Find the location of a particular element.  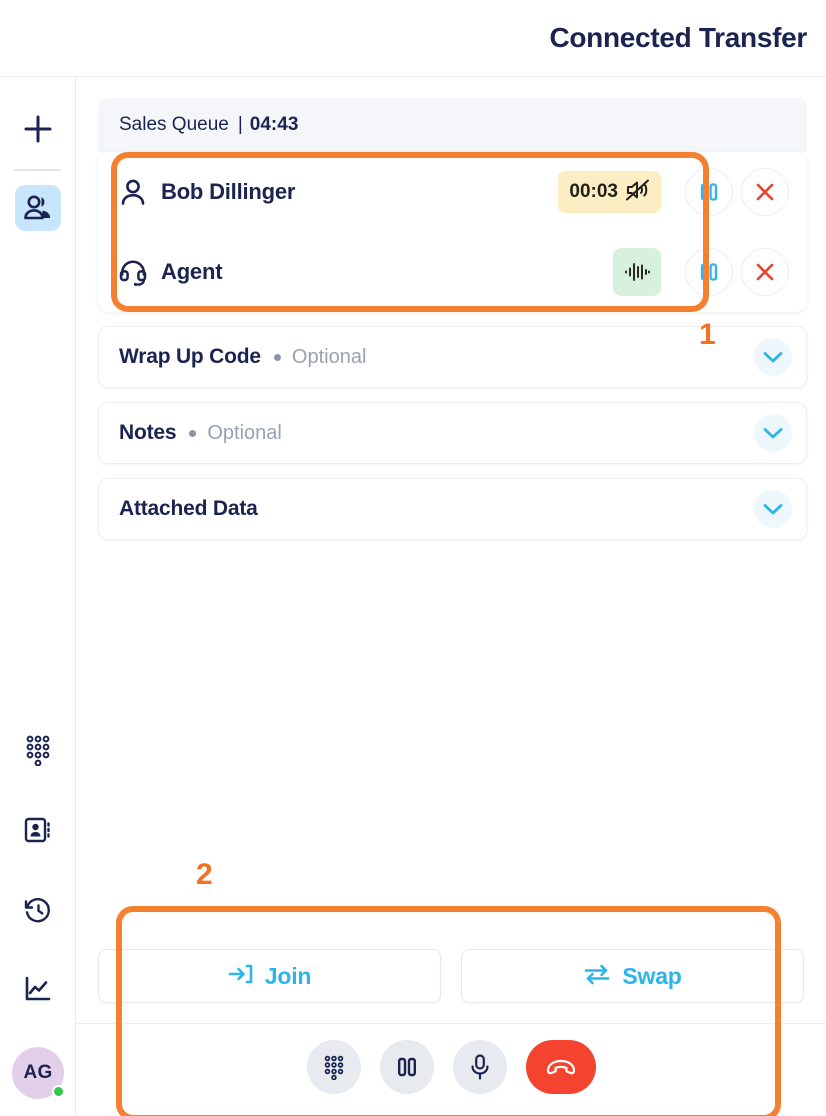

page-title: Connected Transfer is located at coordinates (678, 37).